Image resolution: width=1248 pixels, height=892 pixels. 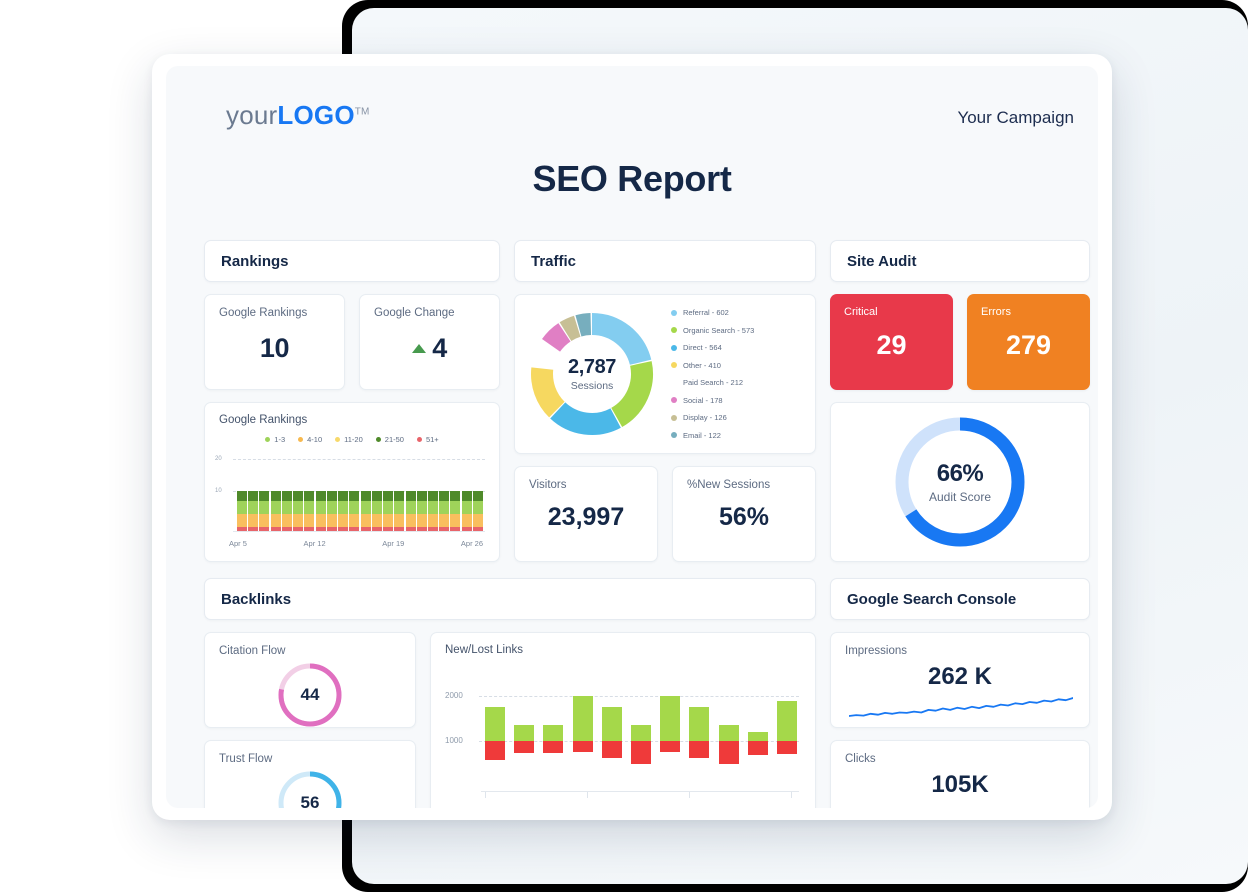 I want to click on legend-item: Social - 178, so click(x=712, y=400).